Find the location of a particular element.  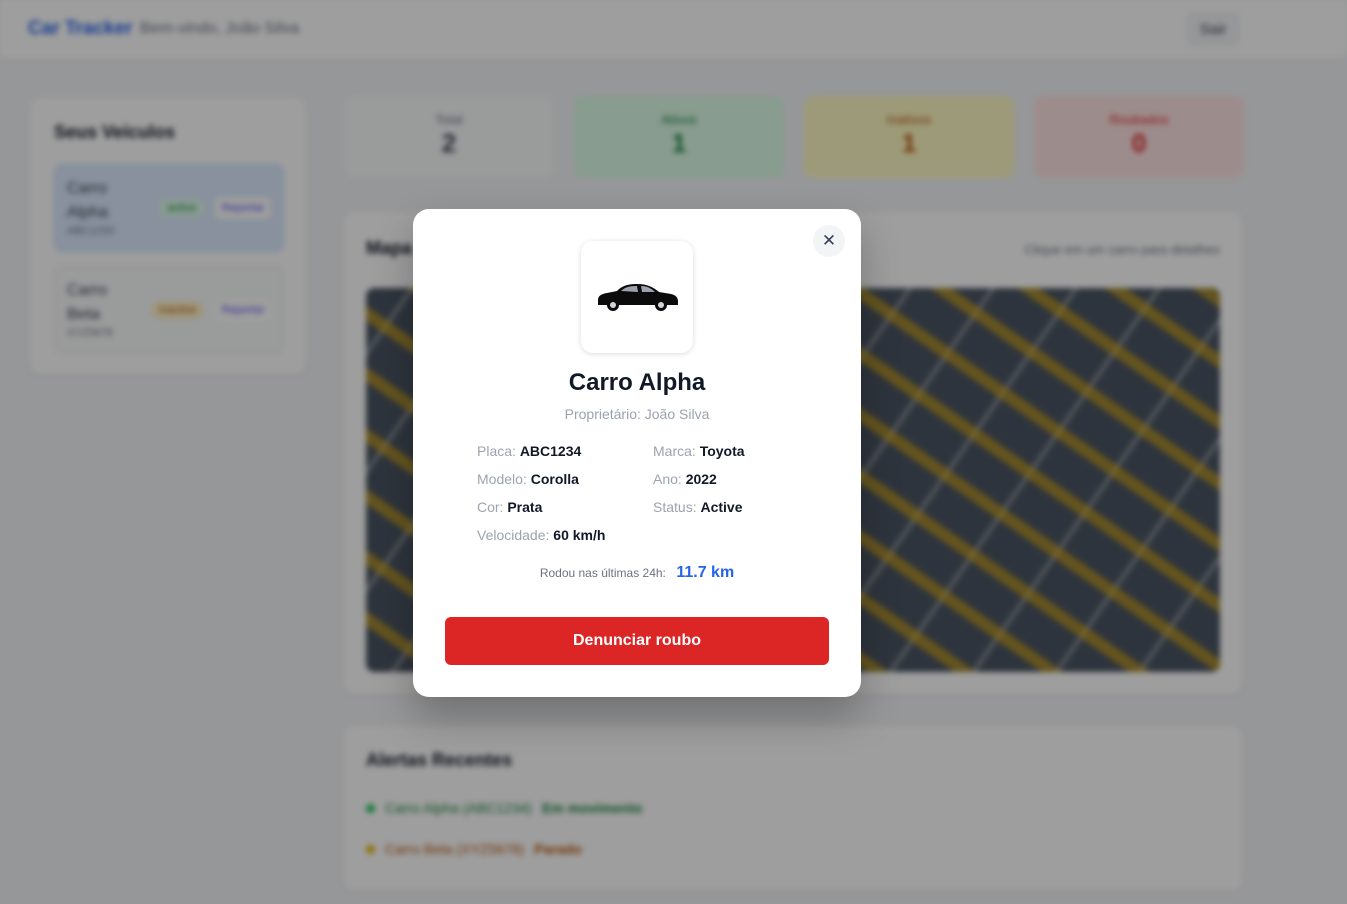

field-value: Toyota is located at coordinates (722, 451).